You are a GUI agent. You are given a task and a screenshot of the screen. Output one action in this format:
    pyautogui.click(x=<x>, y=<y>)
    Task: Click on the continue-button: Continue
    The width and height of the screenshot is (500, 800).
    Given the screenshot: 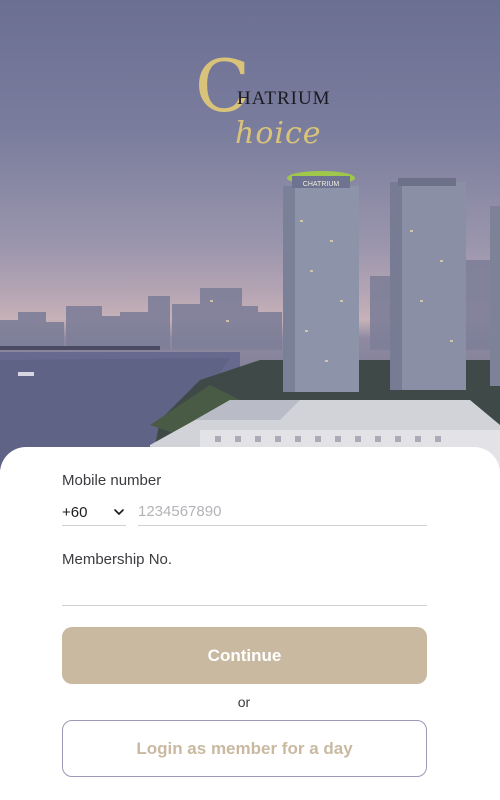 What is the action you would take?
    pyautogui.click(x=244, y=655)
    